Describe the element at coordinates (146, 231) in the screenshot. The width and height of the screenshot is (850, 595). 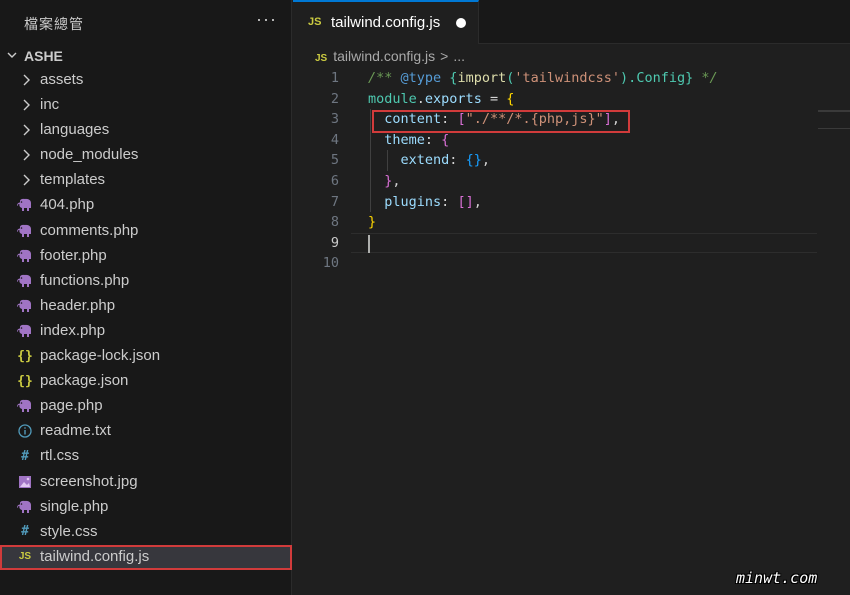
I see `file-tree-item-comments-php: comments.php` at that location.